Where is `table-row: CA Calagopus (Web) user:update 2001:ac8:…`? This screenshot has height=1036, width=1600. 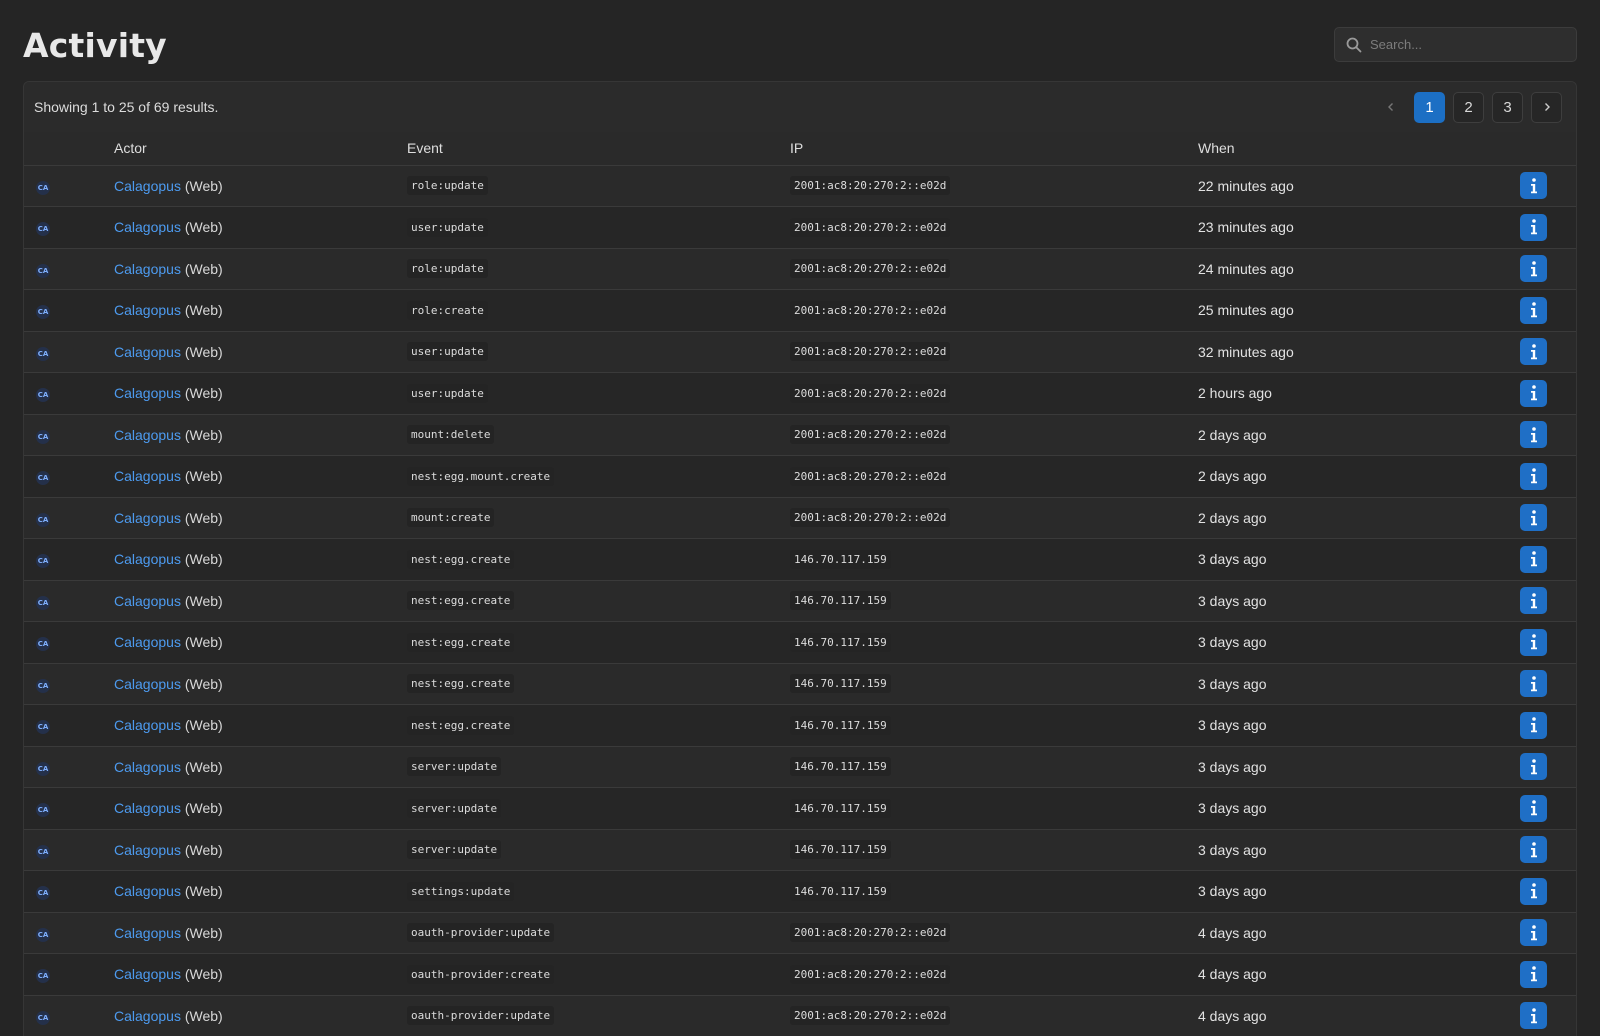 table-row: CA Calagopus (Web) user:update 2001:ac8:… is located at coordinates (800, 352).